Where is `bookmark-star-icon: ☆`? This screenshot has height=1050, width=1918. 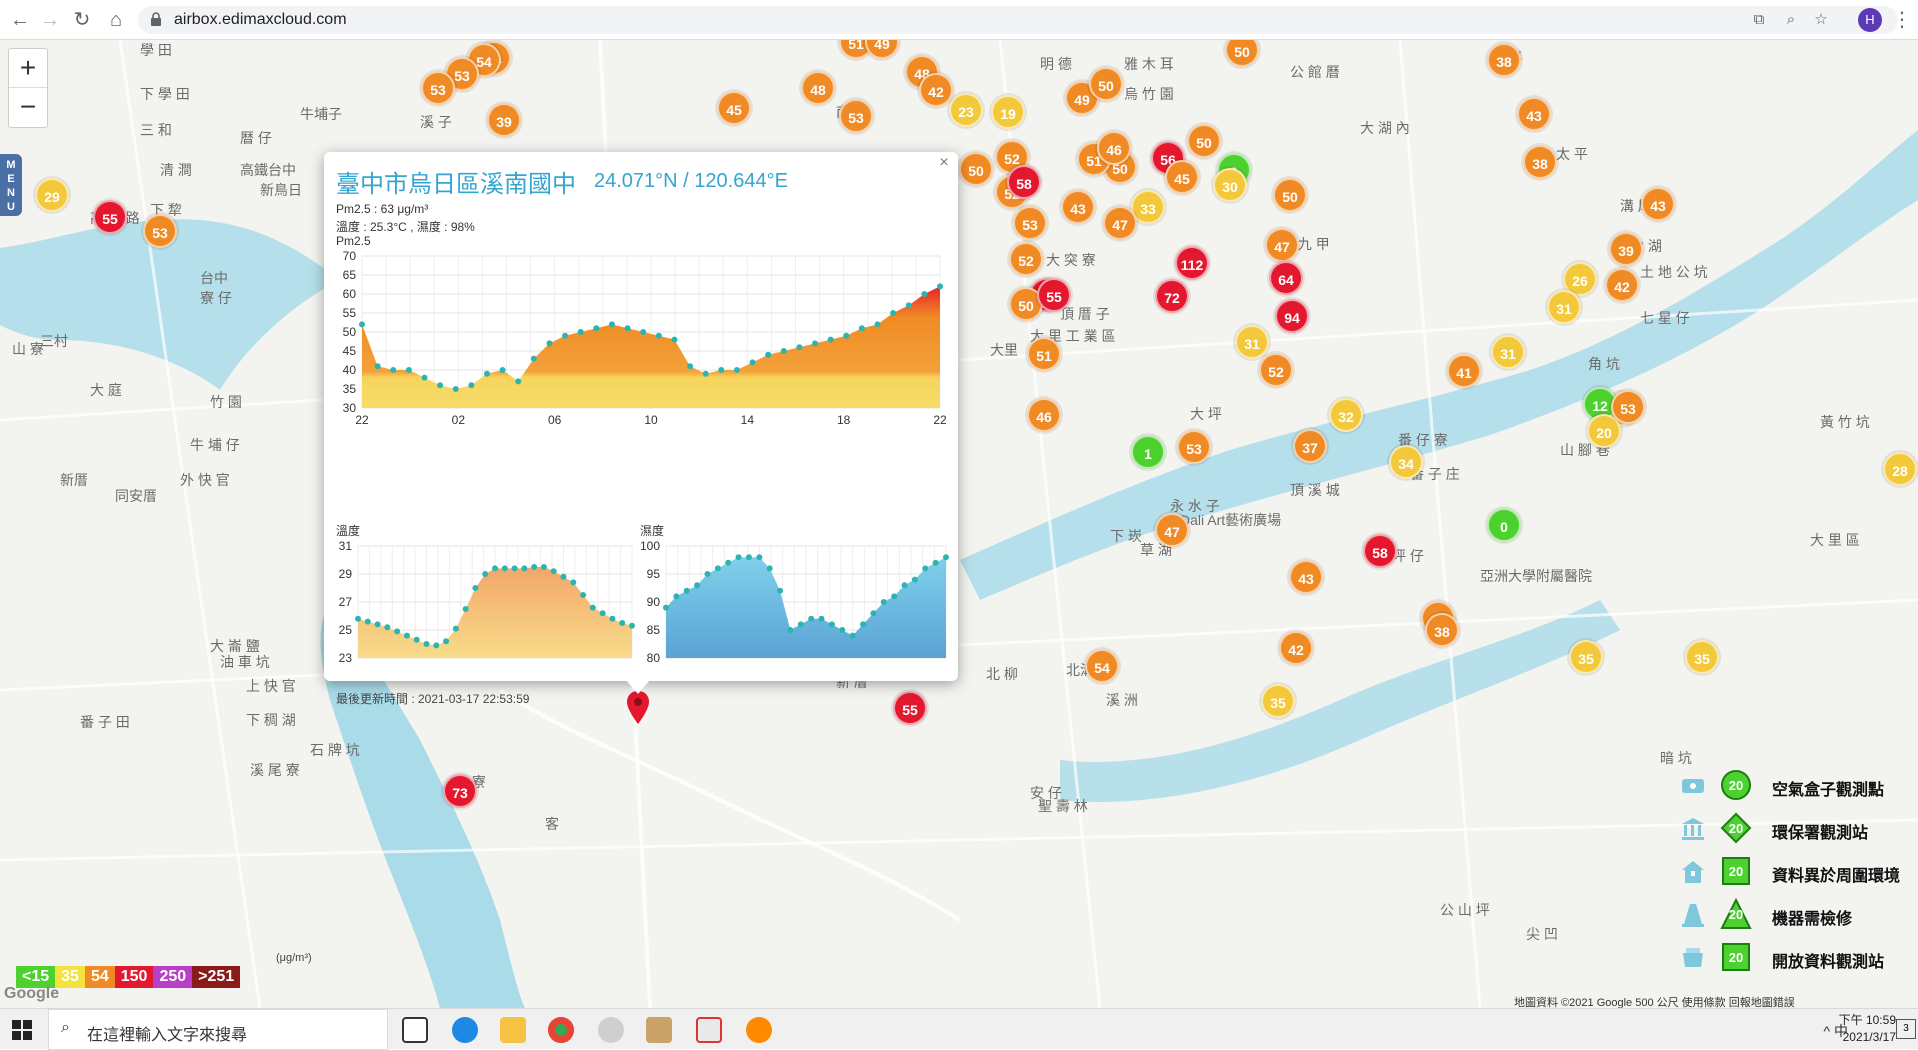 bookmark-star-icon: ☆ is located at coordinates (1821, 20).